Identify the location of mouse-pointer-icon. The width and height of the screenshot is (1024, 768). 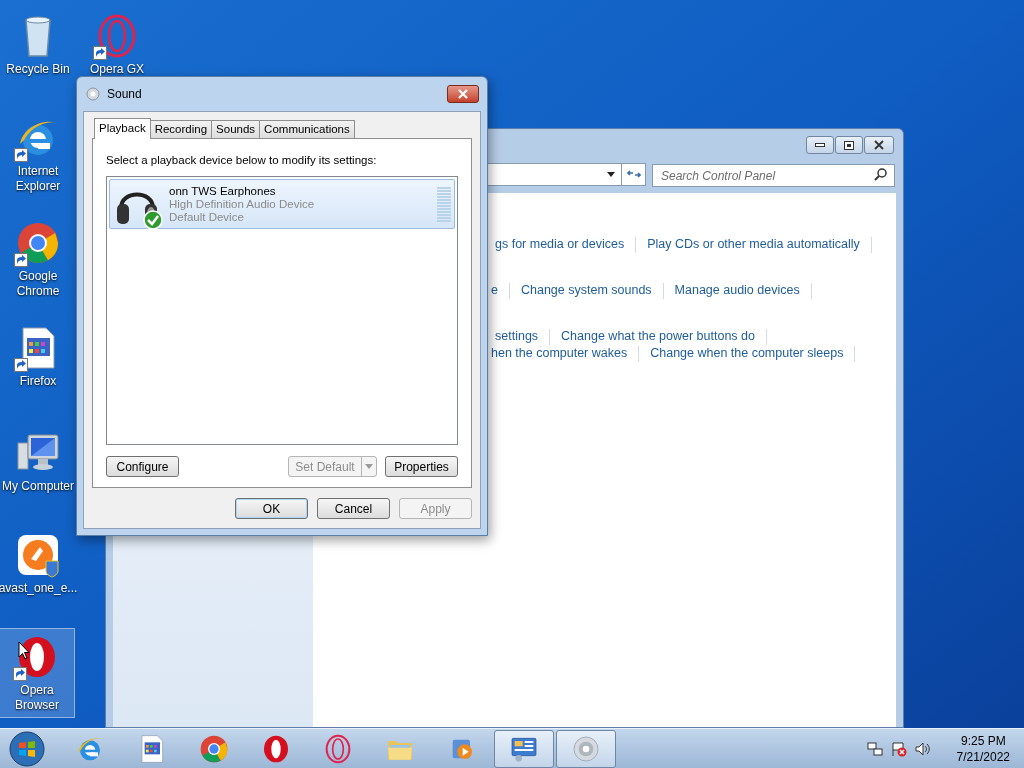
(24, 650).